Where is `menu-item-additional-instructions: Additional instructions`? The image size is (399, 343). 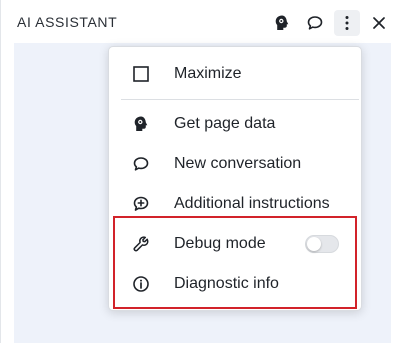
menu-item-additional-instructions: Additional instructions is located at coordinates (235, 204).